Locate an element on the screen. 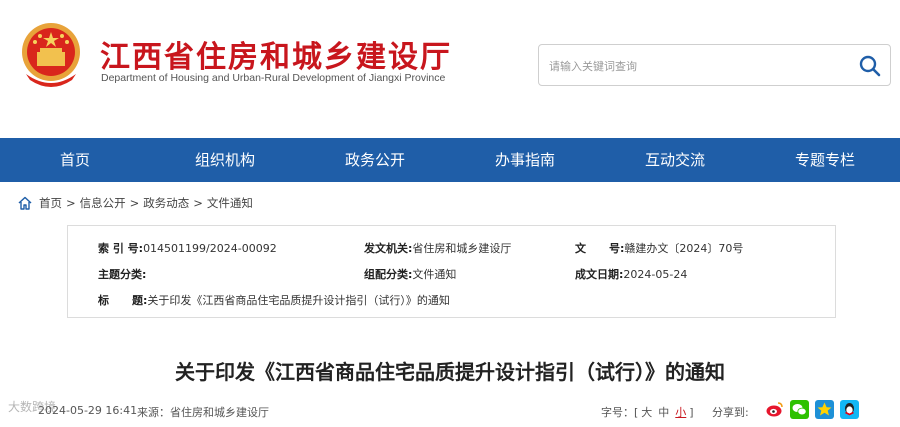  meta-docno: 文 号:赣建办文〔2024〕70号 is located at coordinates (659, 248).